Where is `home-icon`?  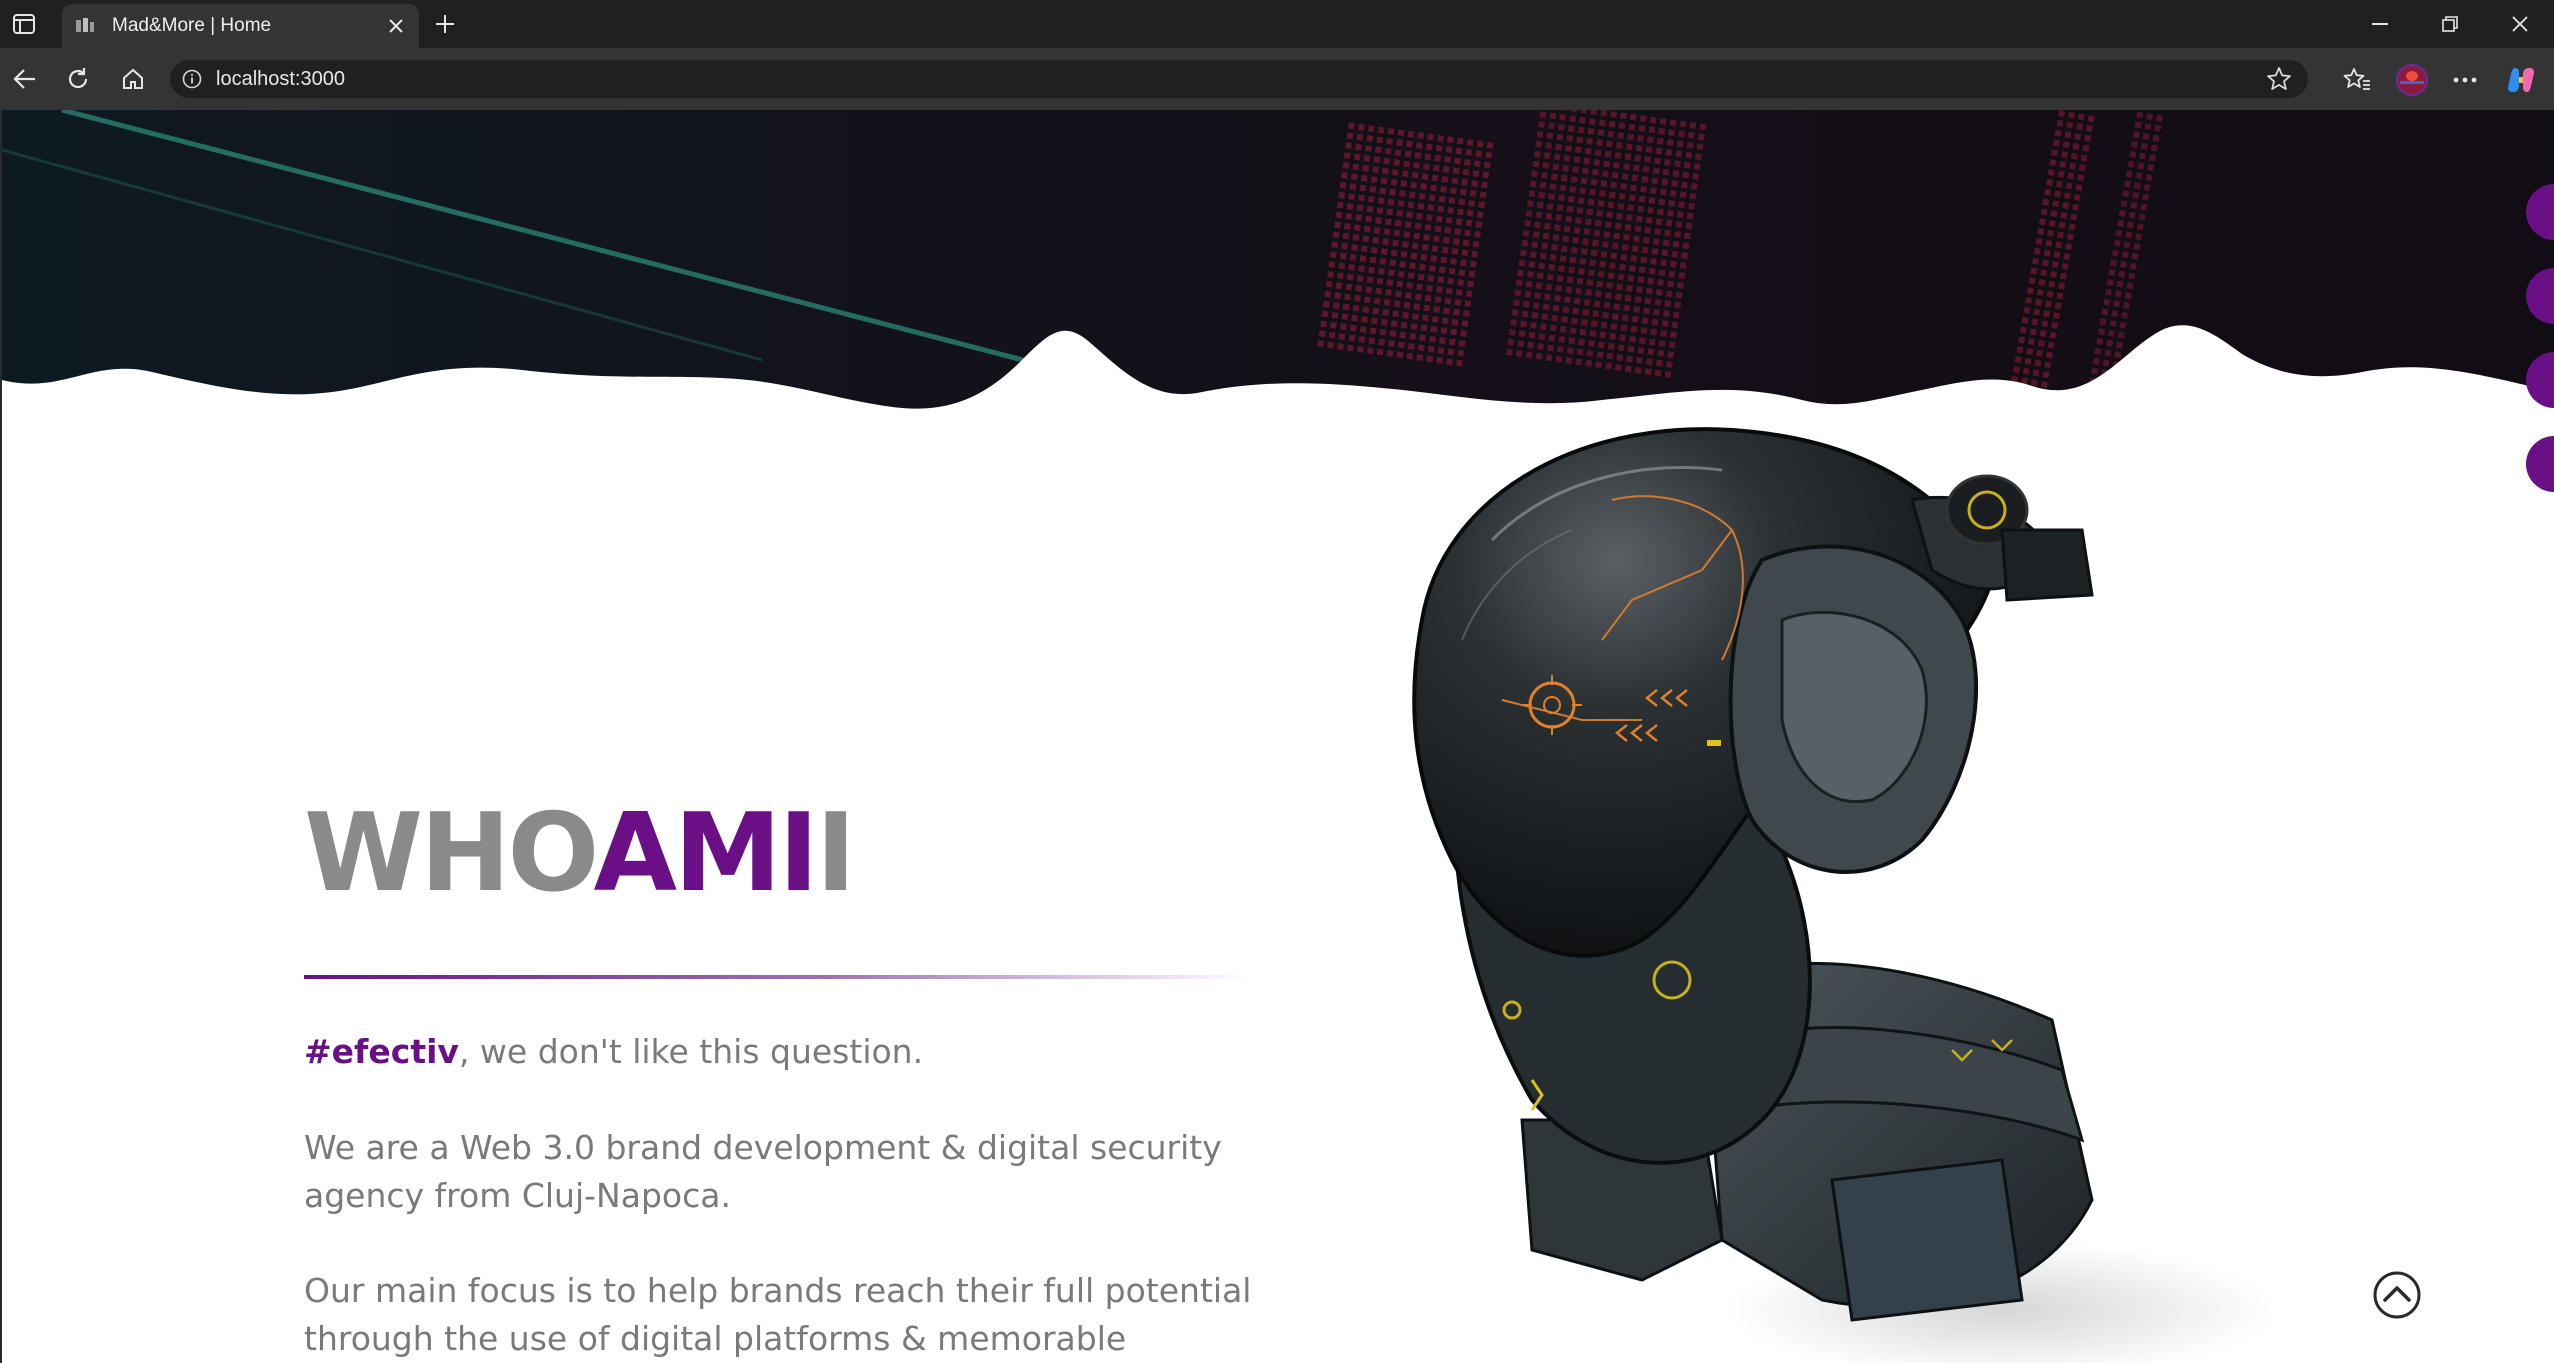 home-icon is located at coordinates (133, 79).